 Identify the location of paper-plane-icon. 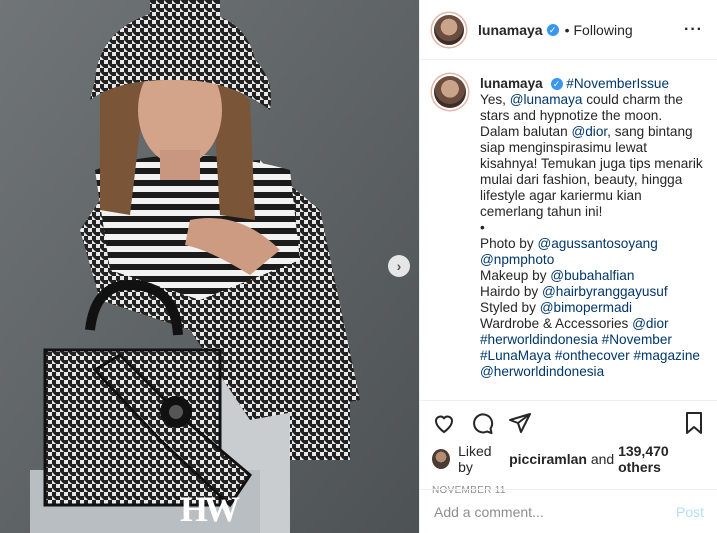
(520, 423).